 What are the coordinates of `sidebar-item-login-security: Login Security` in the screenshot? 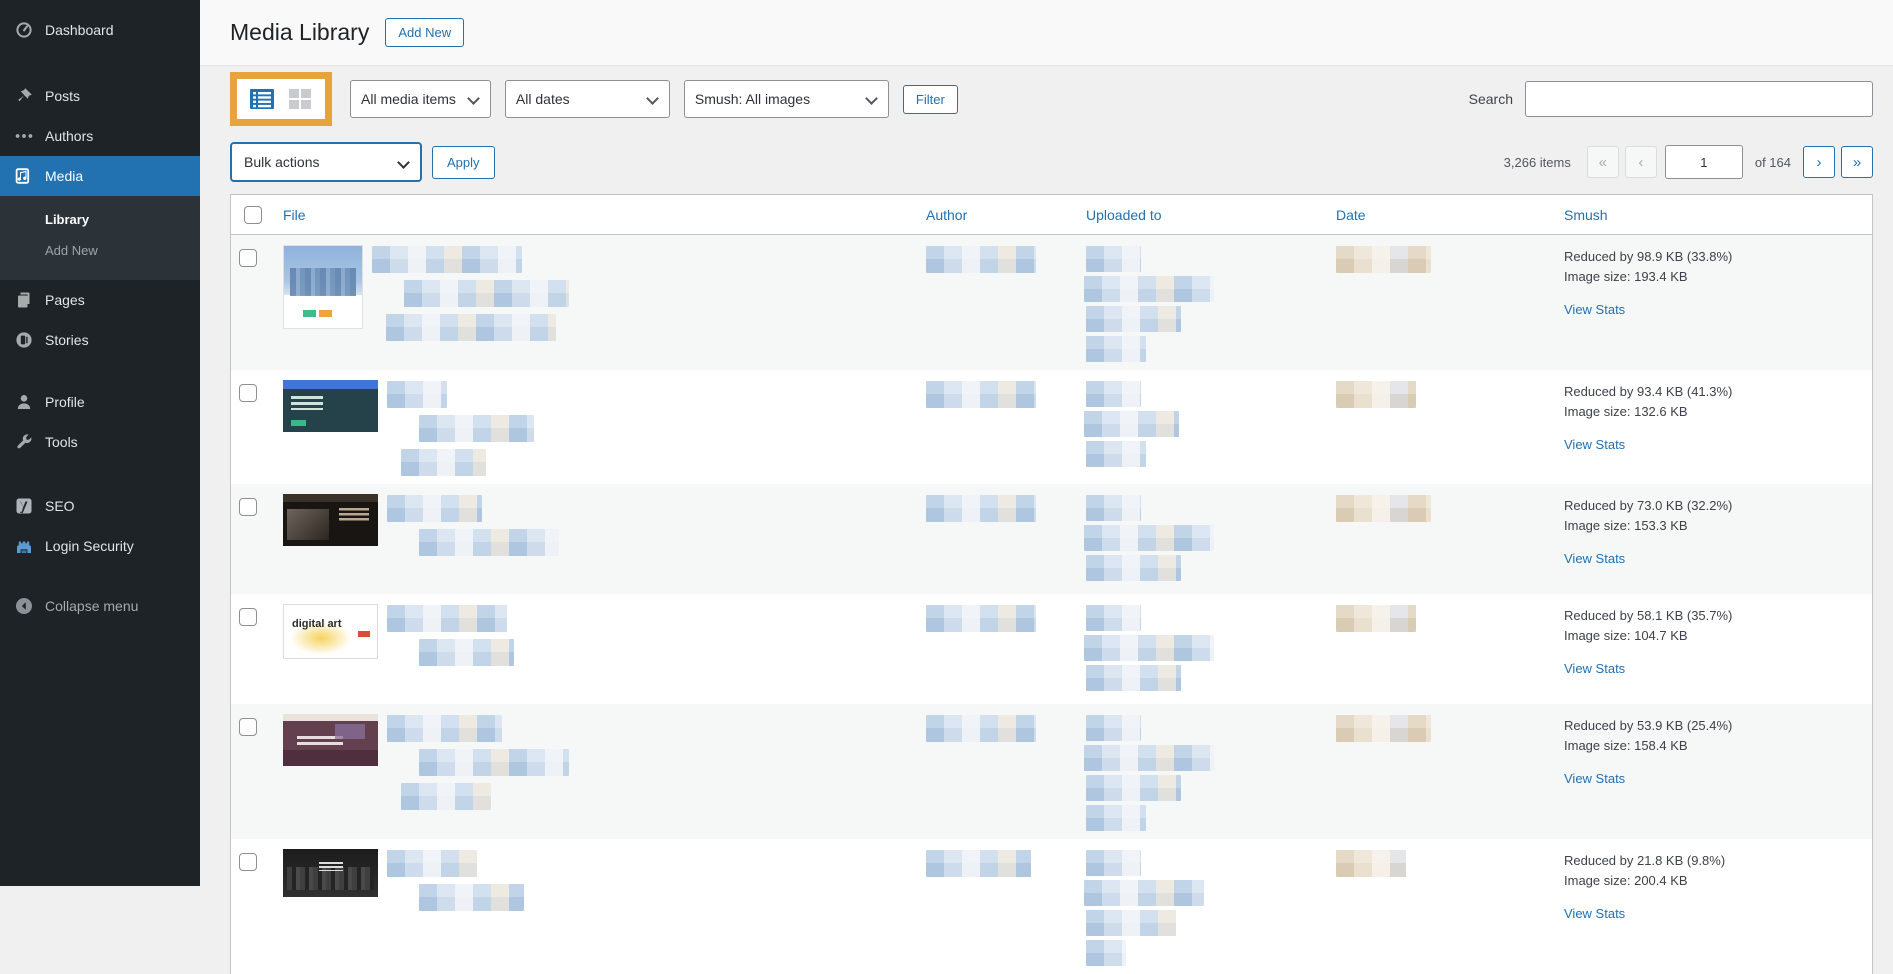 It's located at (100, 546).